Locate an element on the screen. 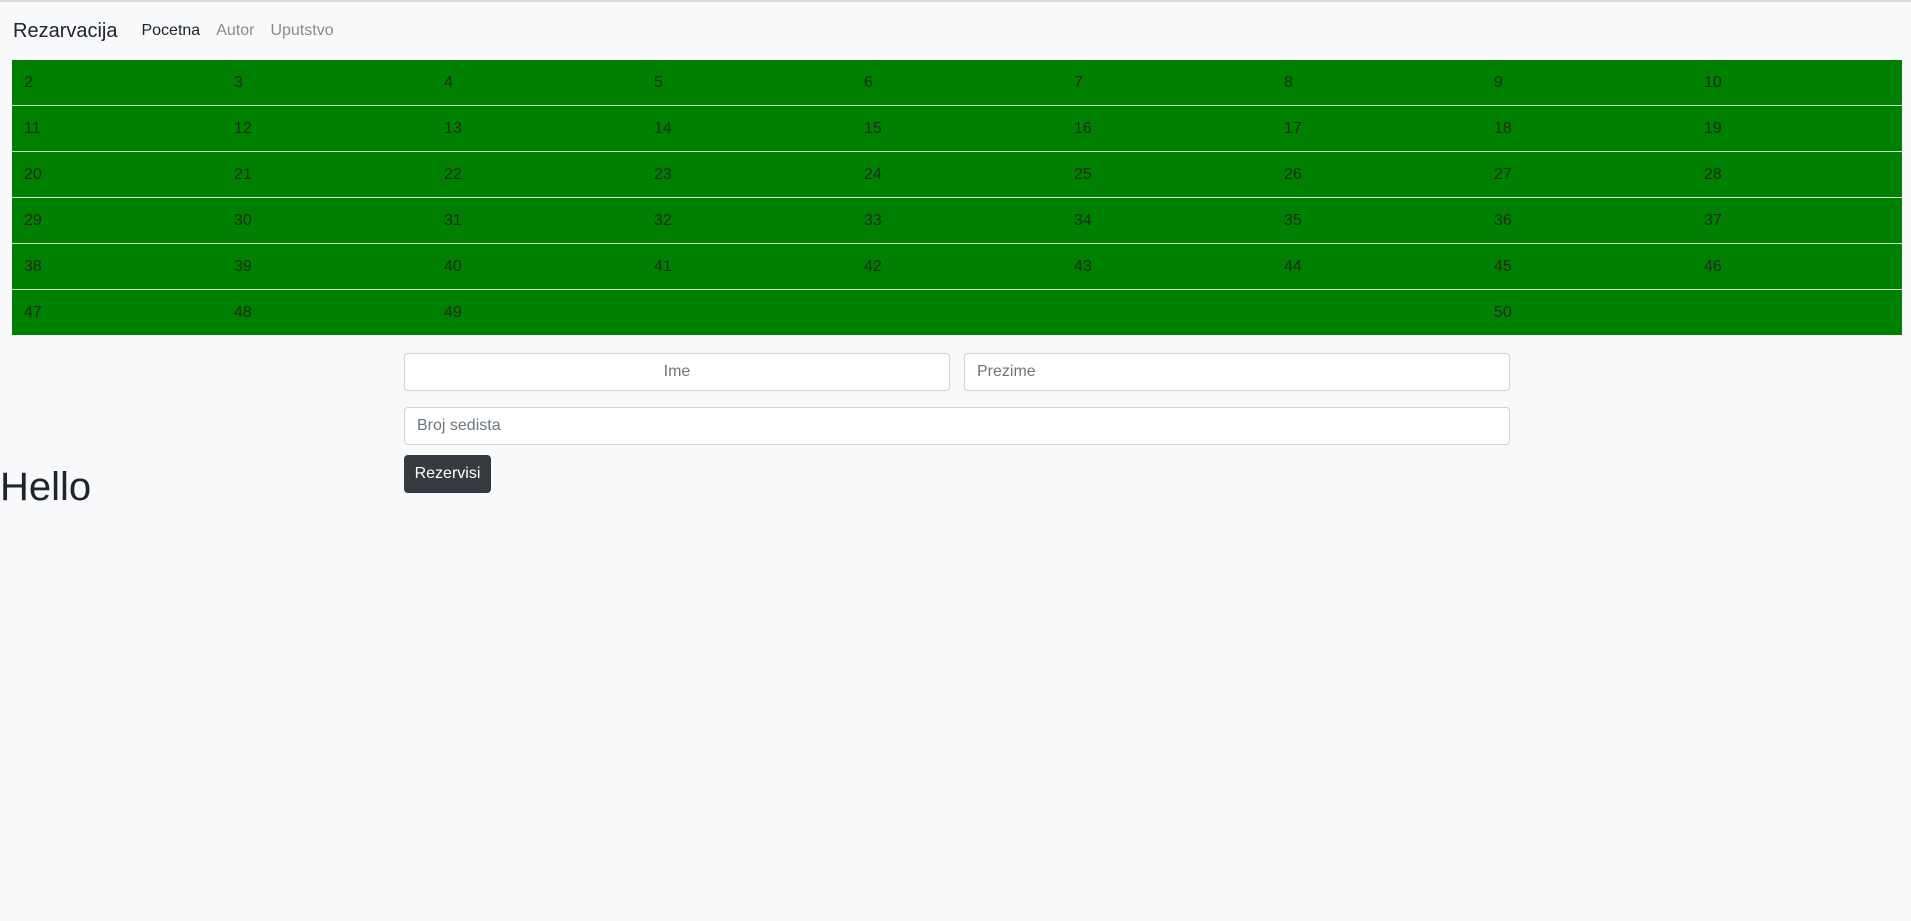 The height and width of the screenshot is (921, 1911). seat-cell: 36 is located at coordinates (1587, 220).